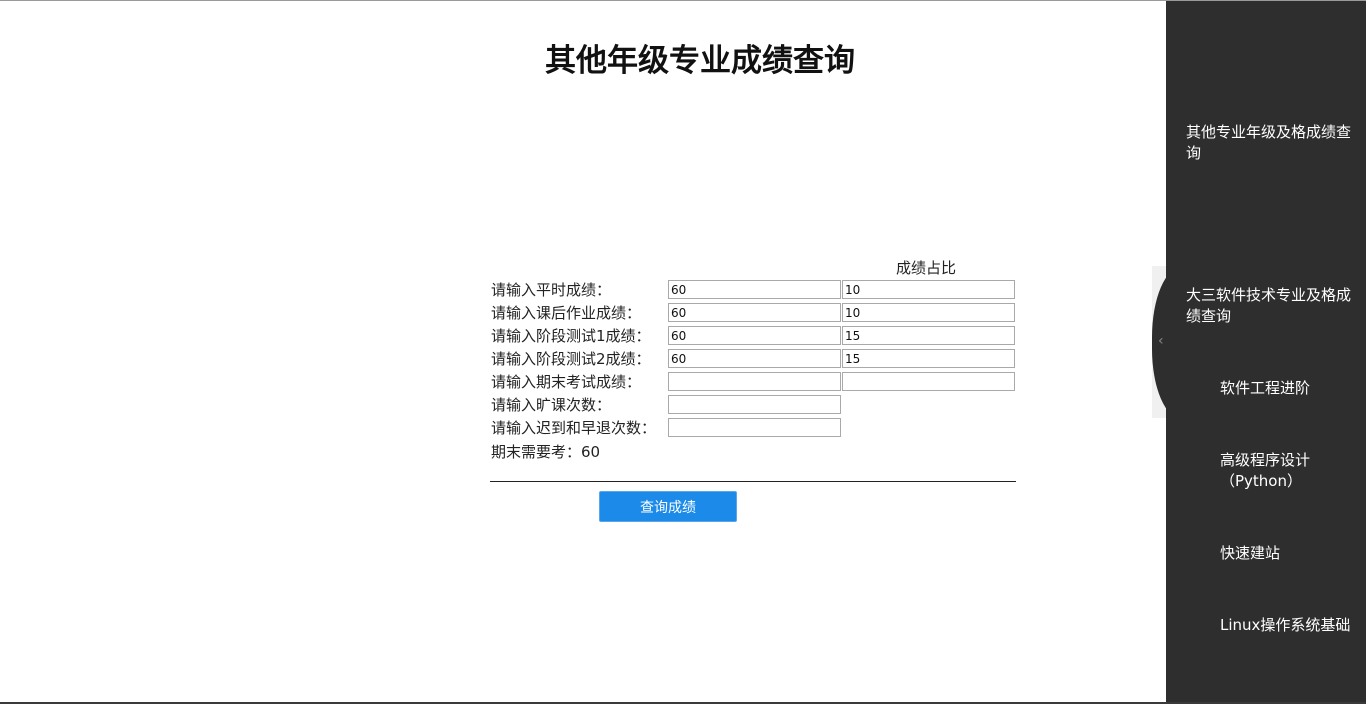 Image resolution: width=1366 pixels, height=704 pixels. I want to click on form-row-absence: 请输入旷课次数：, so click(754, 405).